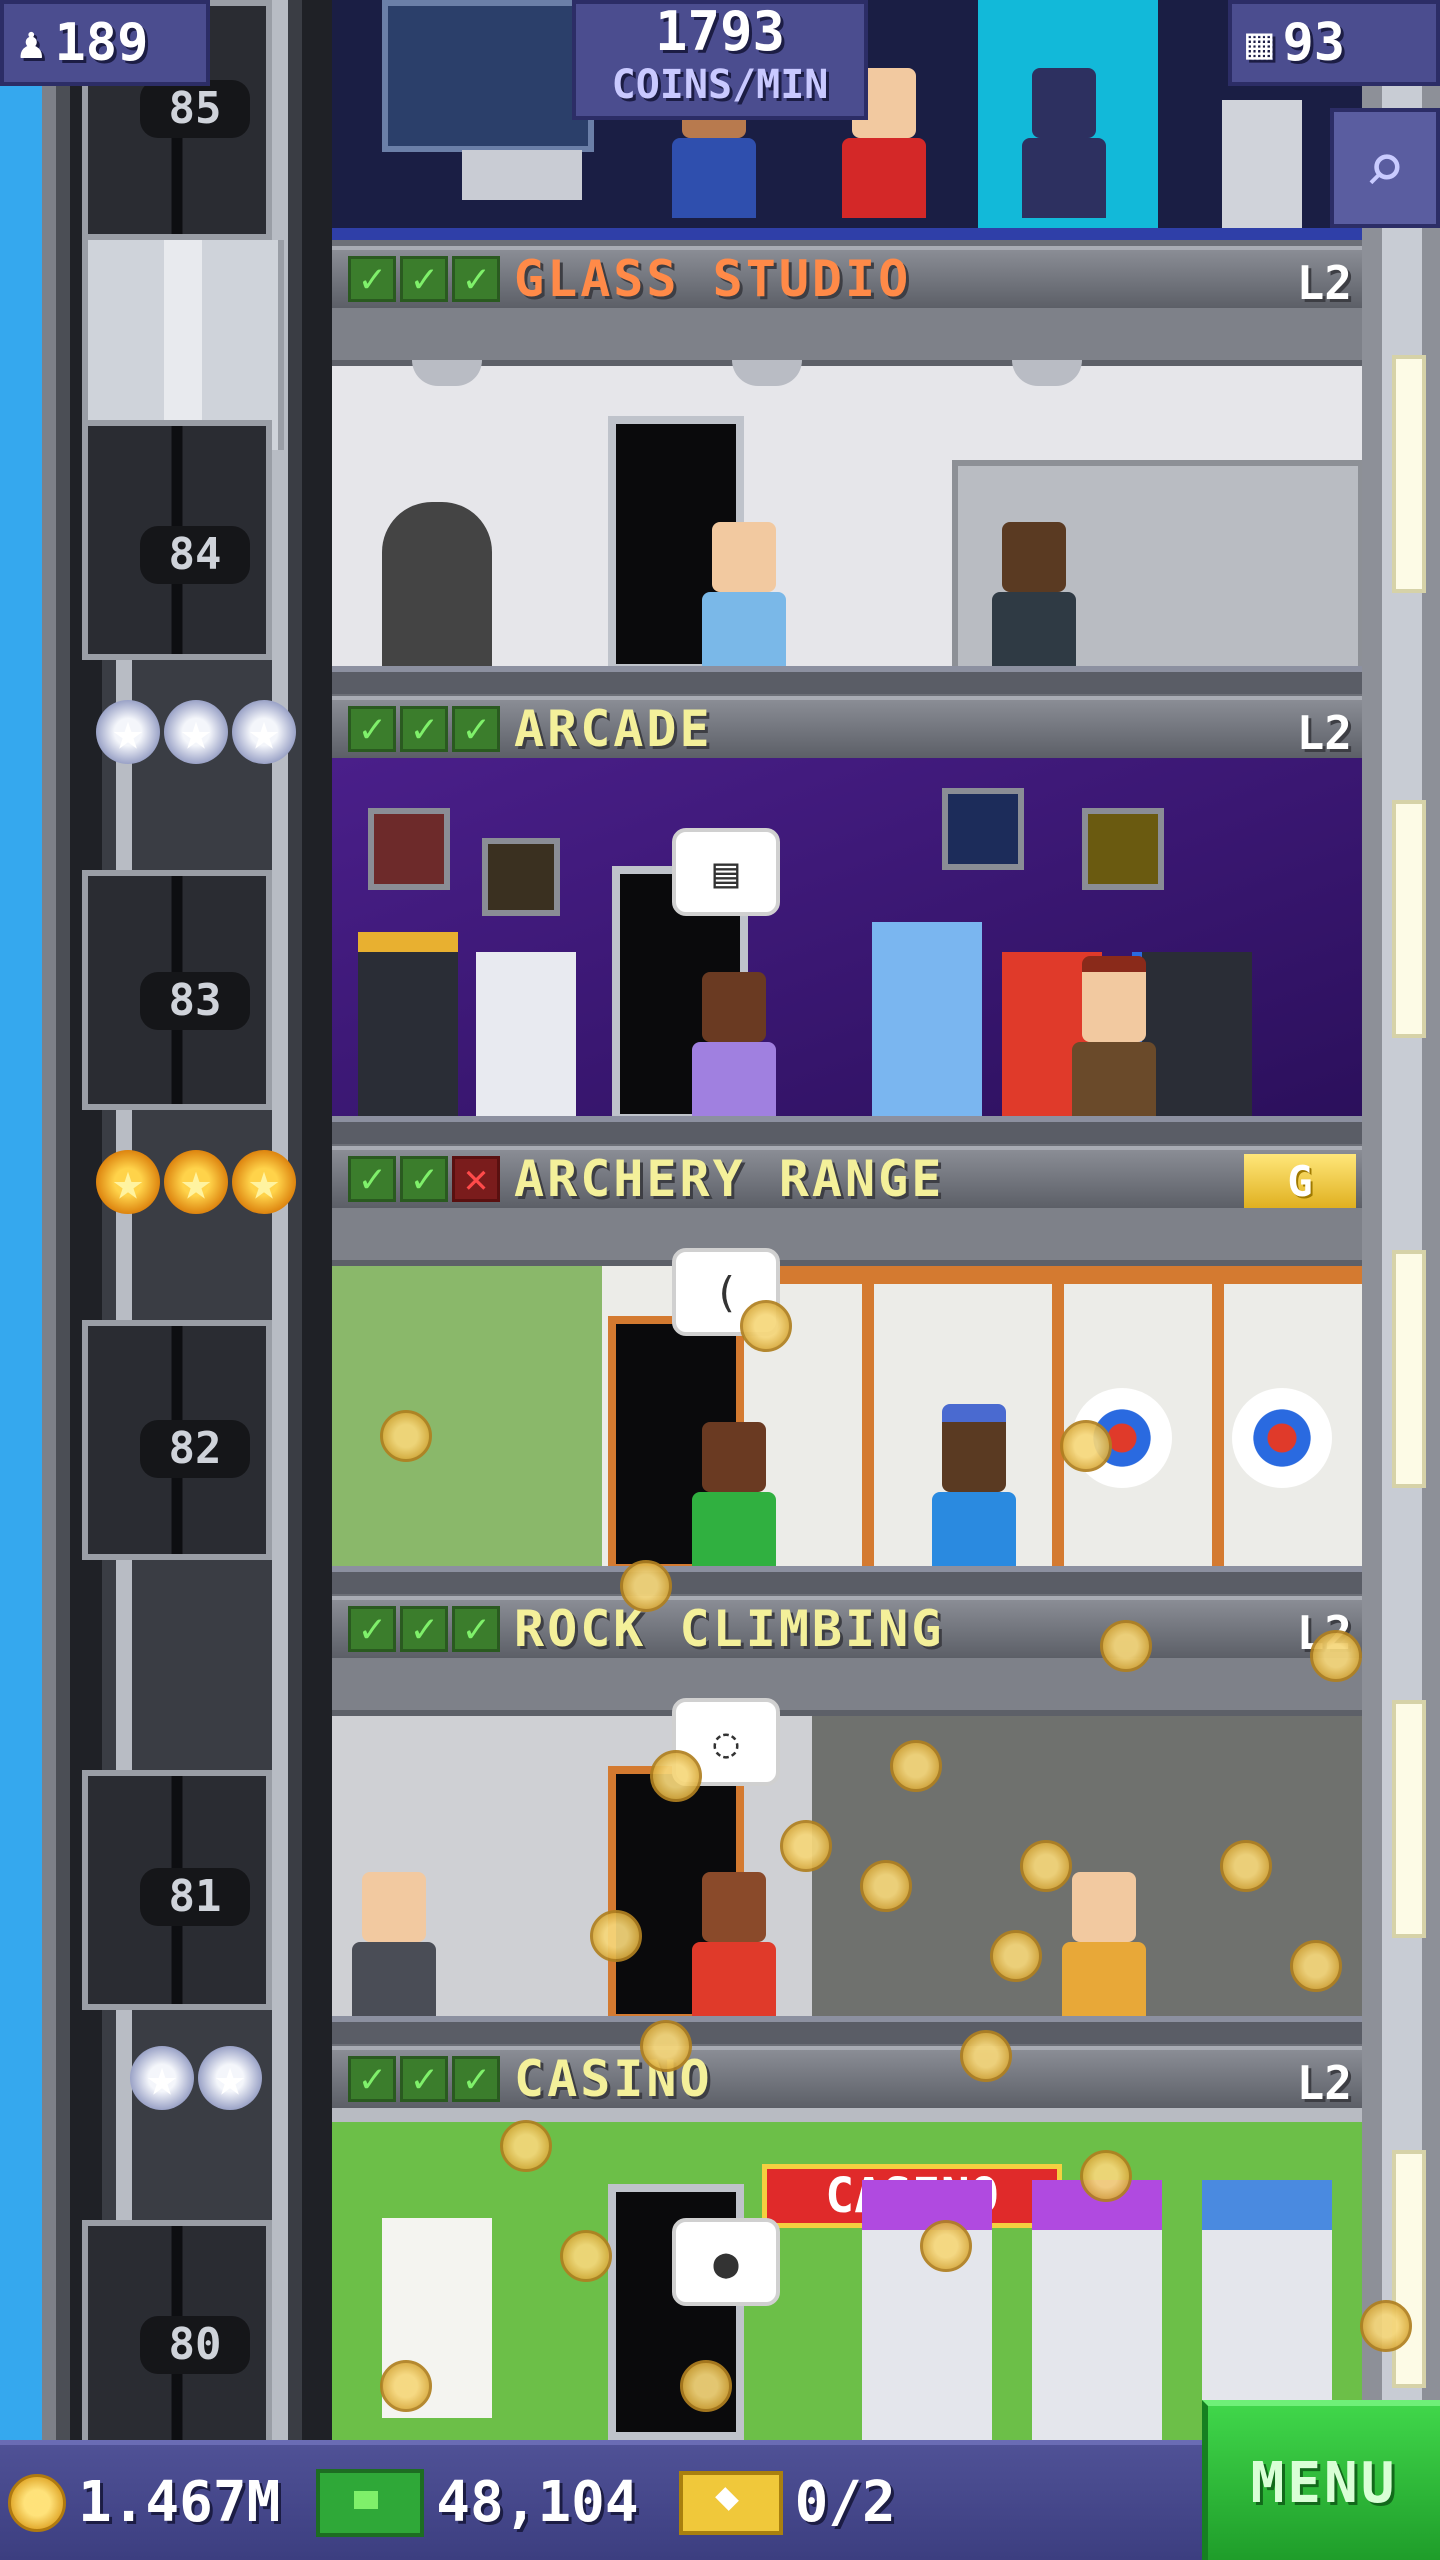 The height and width of the screenshot is (2560, 1440). Describe the element at coordinates (196, 2078) in the screenshot. I see `stars-casino: ★ ★` at that location.